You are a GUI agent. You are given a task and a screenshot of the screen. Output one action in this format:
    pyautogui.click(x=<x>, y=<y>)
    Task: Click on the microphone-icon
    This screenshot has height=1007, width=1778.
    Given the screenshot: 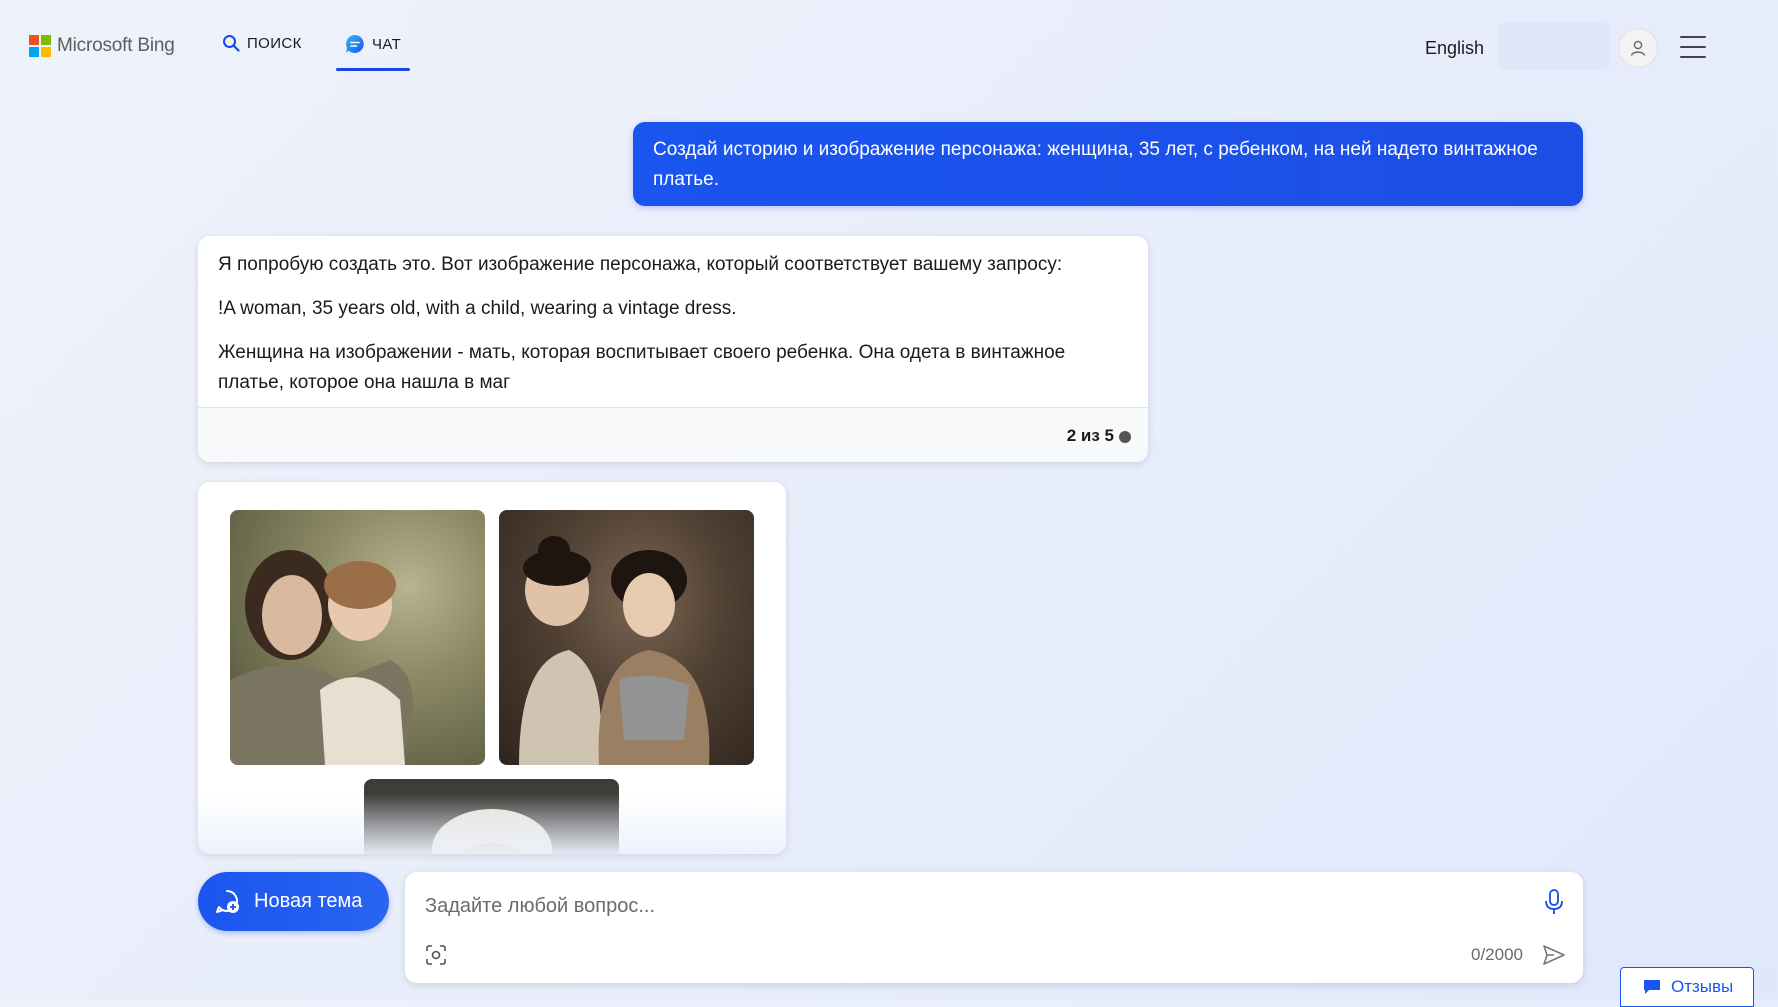 What is the action you would take?
    pyautogui.click(x=1554, y=902)
    